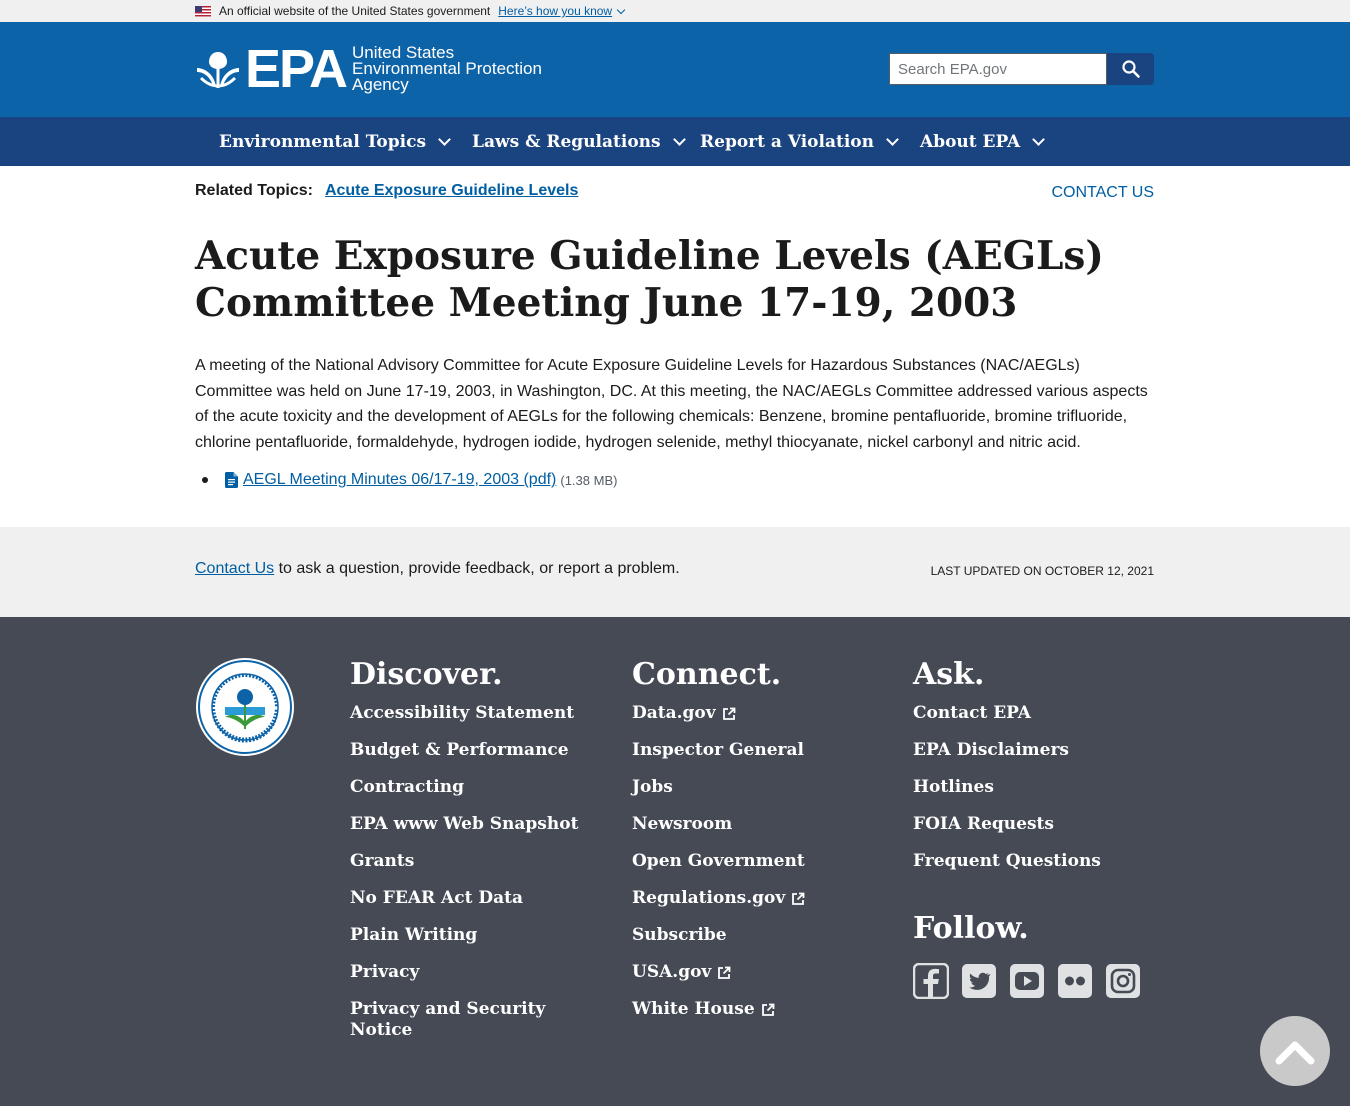  I want to click on link-label: EPA Disclaimers, so click(991, 750).